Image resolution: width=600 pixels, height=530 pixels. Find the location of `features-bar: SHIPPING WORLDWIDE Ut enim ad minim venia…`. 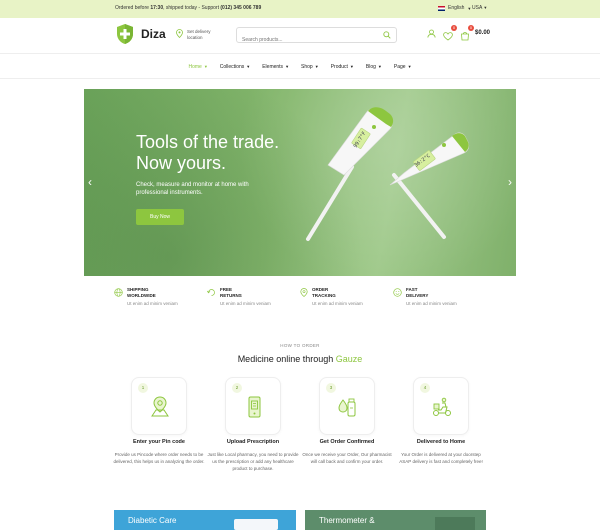

features-bar: SHIPPING WORLDWIDE Ut enim ad minim venia… is located at coordinates (300, 300).